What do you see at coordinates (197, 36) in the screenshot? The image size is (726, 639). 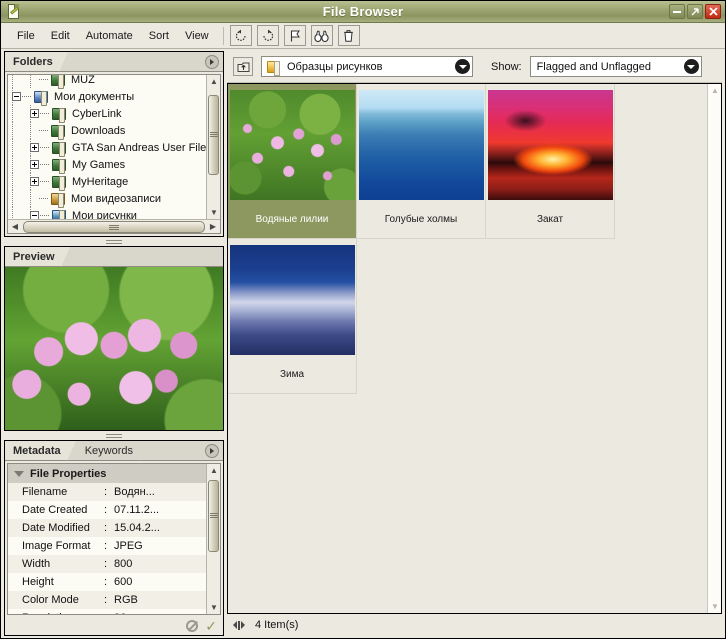 I see `menu-view: View` at bounding box center [197, 36].